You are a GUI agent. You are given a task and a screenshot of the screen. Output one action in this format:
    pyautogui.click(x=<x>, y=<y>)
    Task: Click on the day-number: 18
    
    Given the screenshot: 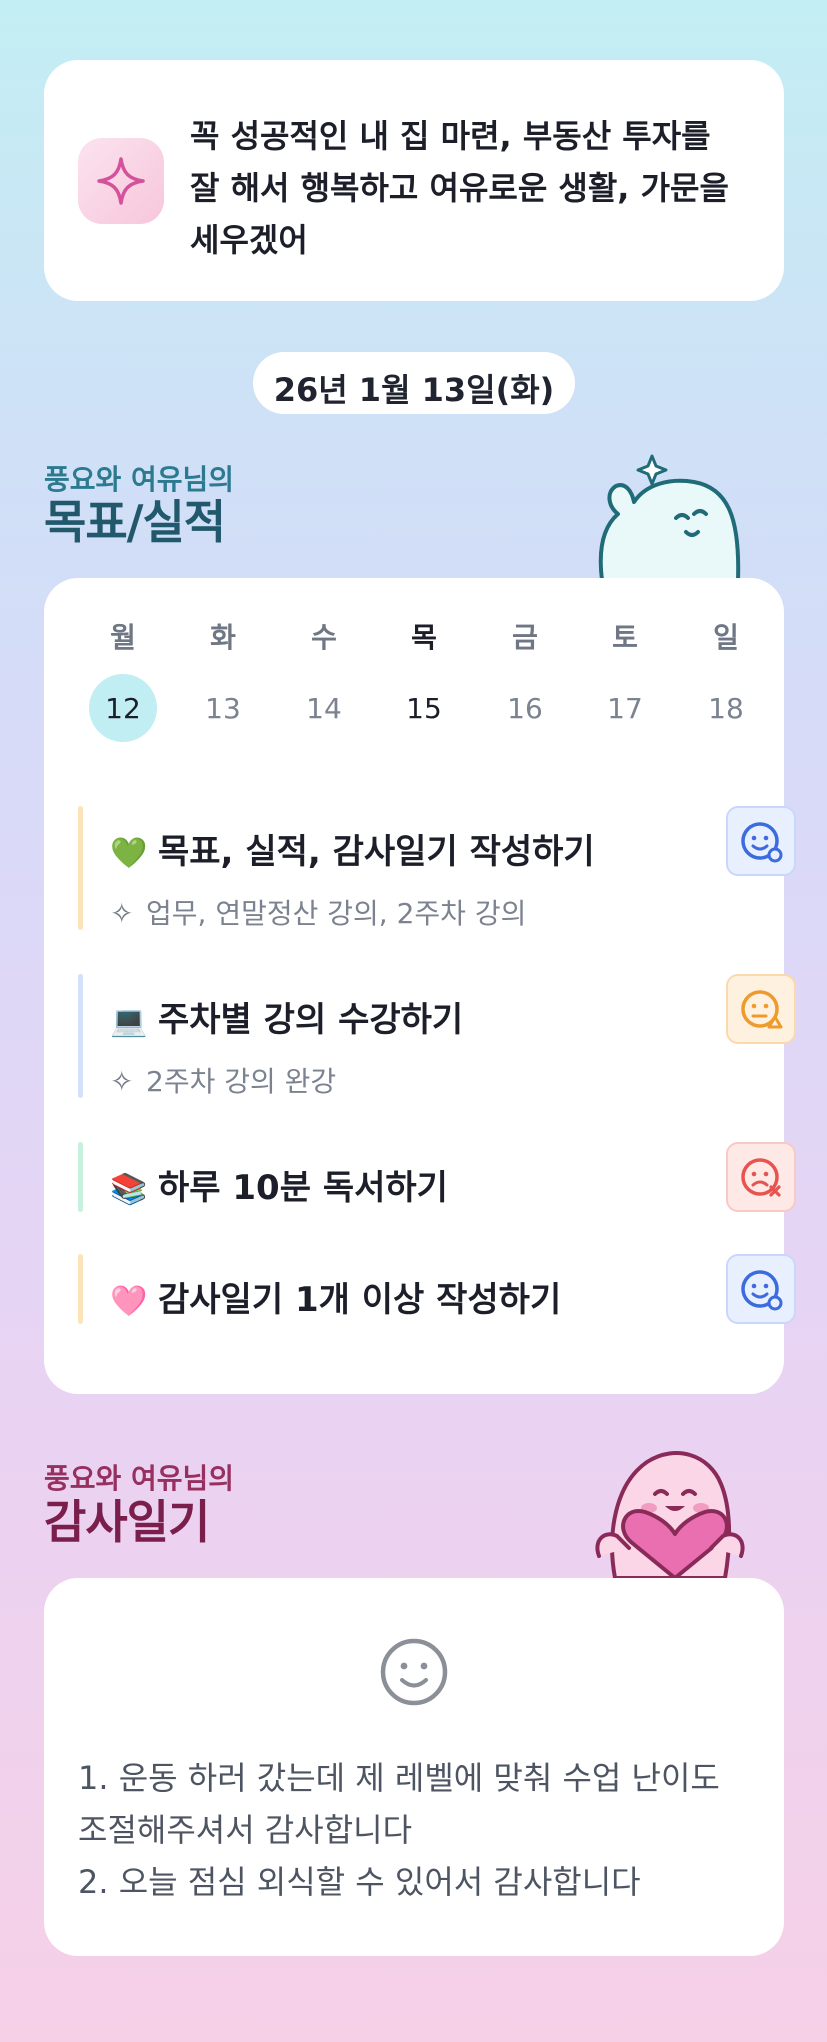 What is the action you would take?
    pyautogui.click(x=726, y=708)
    